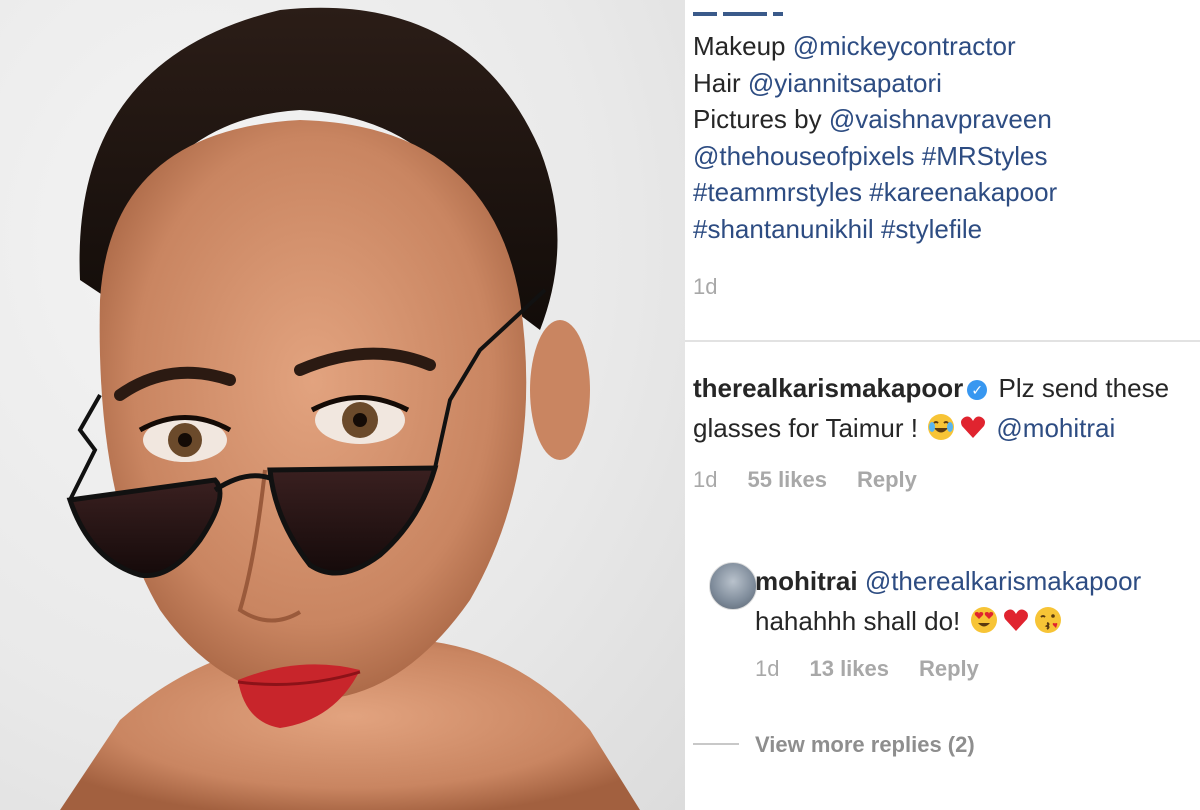  I want to click on caption-link: @yiannitsapatori, so click(845, 83).